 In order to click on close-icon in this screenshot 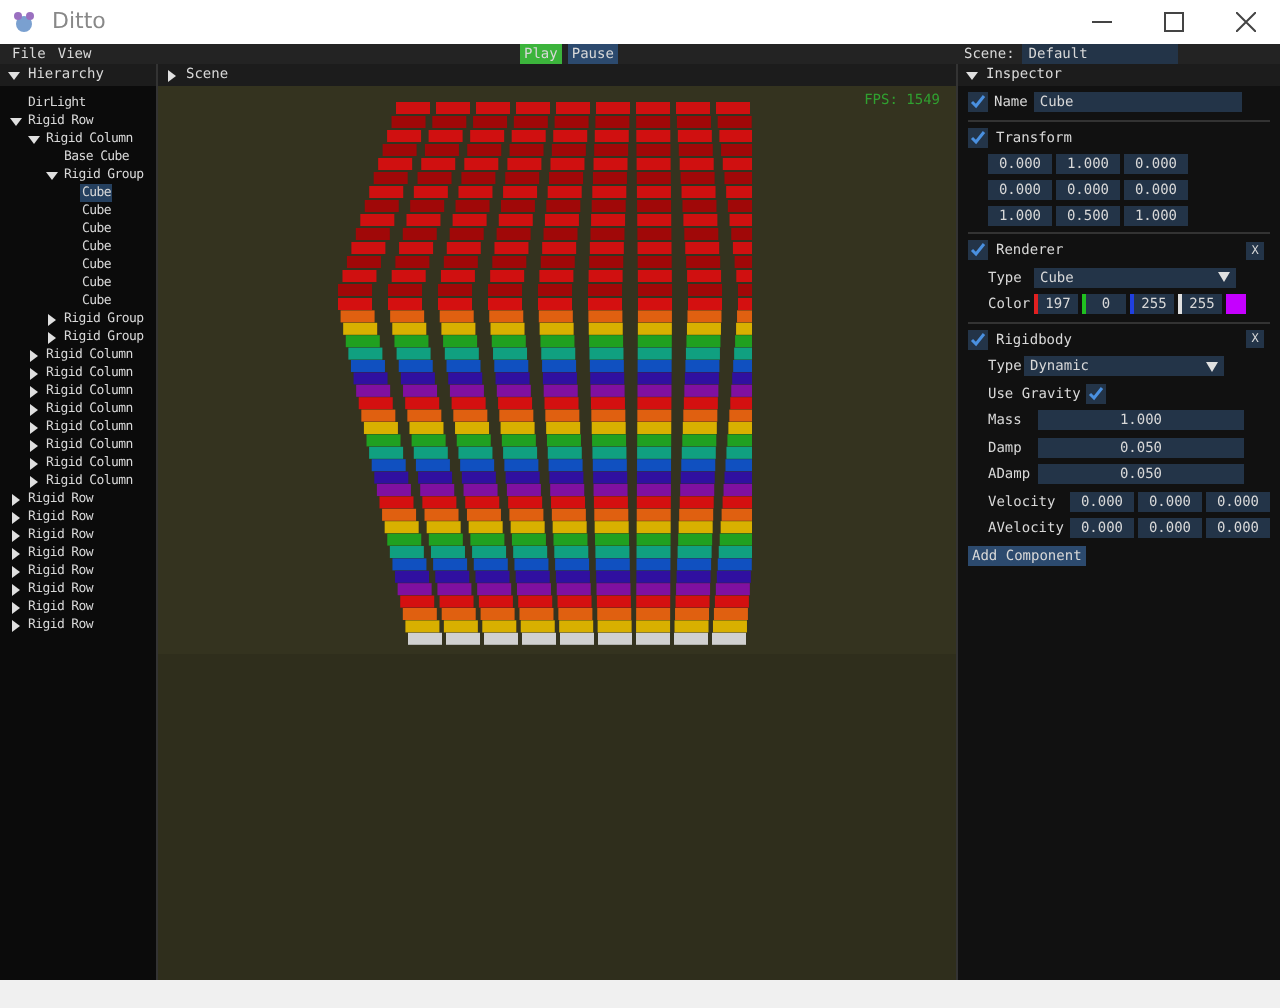, I will do `click(1246, 22)`.